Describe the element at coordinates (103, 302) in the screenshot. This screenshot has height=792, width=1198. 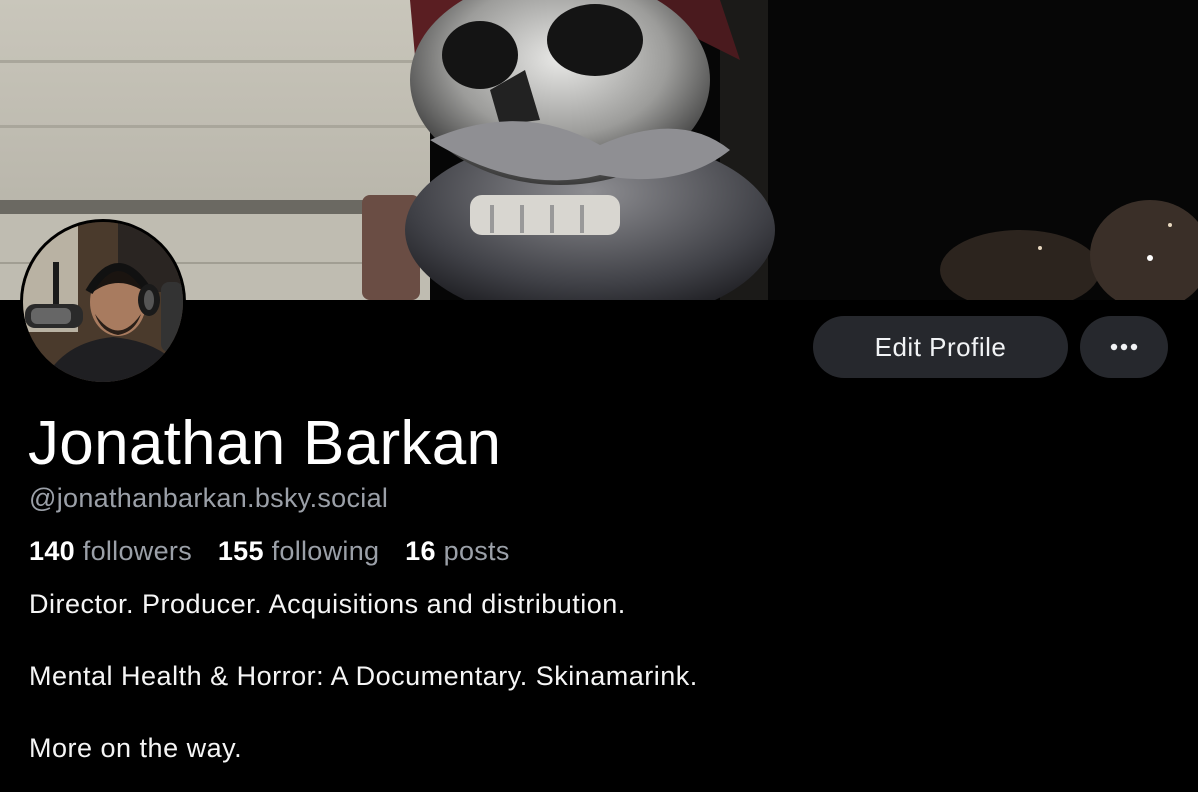
I see `profile-avatar` at that location.